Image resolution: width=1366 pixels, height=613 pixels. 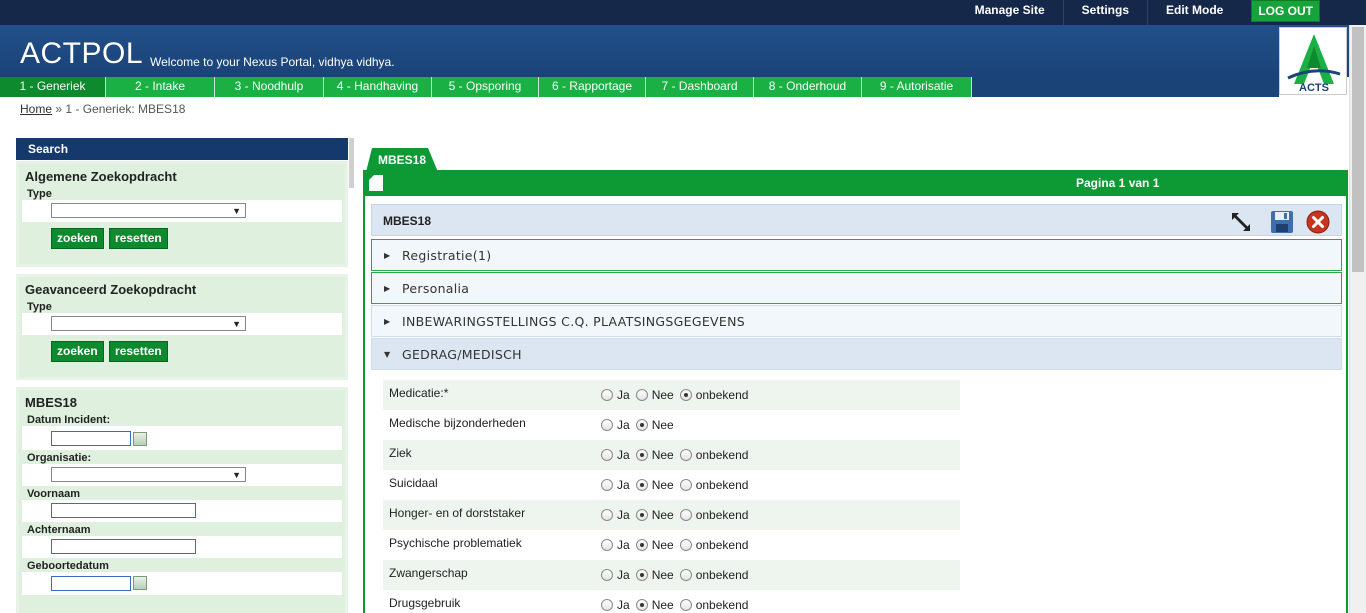 What do you see at coordinates (856, 288) in the screenshot?
I see `section-personalia: ▶ Personalia` at bounding box center [856, 288].